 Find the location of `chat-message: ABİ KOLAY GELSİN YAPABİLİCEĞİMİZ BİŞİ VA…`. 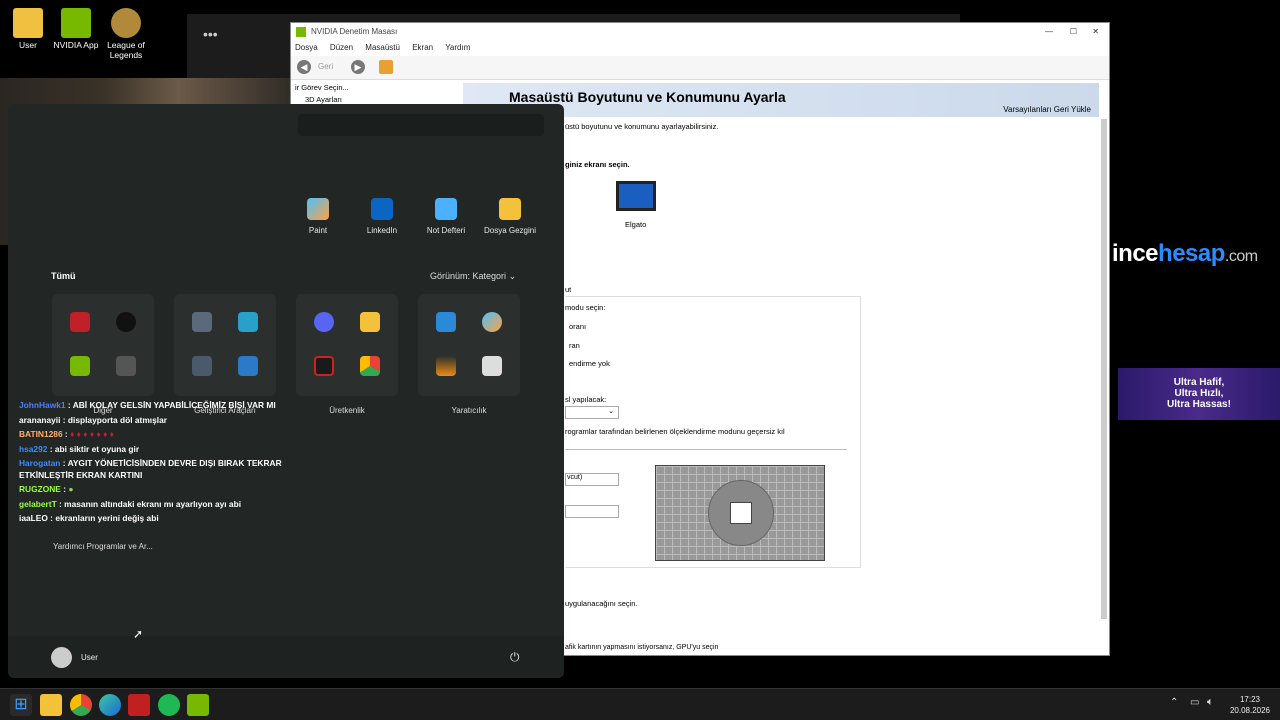

chat-message: ABİ KOLAY GELSİN YAPABİLİCEĞİMİZ BİŞİ VA… is located at coordinates (174, 405).